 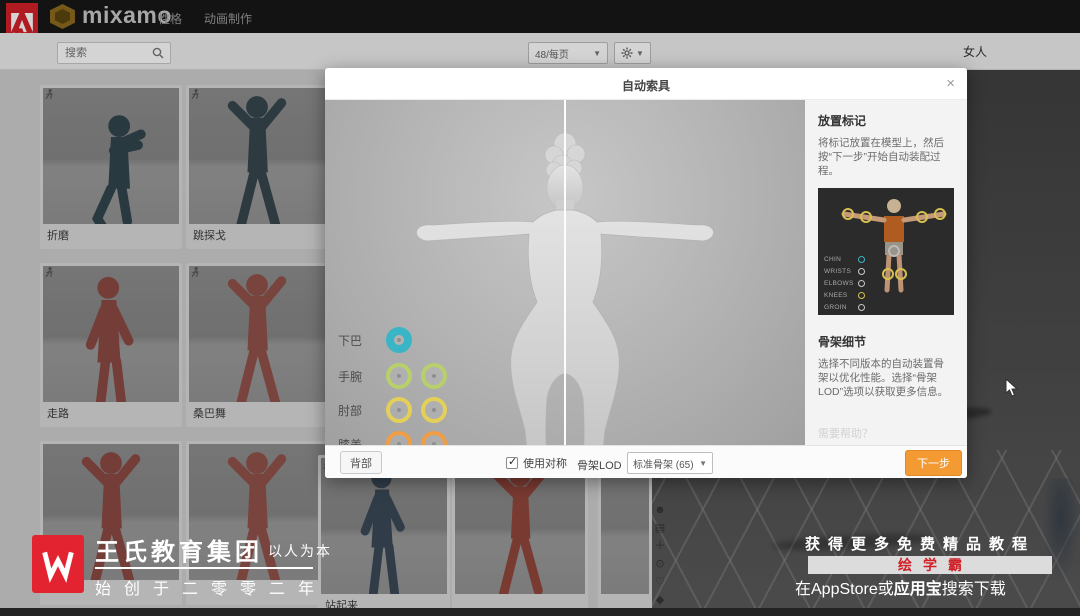 I want to click on symmetry-label: 使用对称, so click(x=545, y=464).